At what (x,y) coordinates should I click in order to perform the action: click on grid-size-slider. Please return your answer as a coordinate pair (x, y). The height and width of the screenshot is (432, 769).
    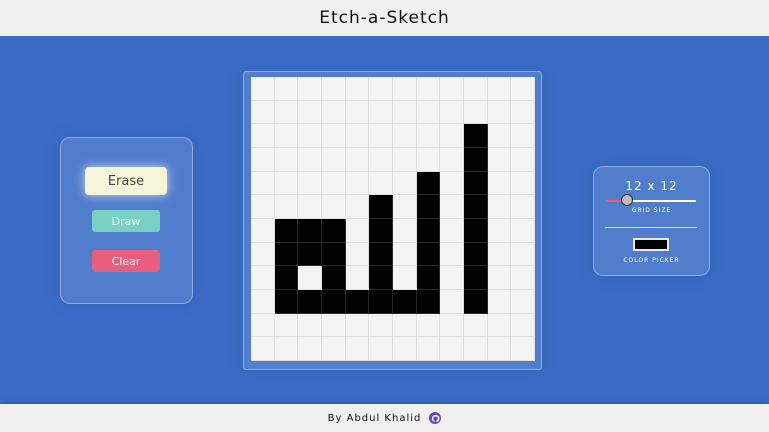
    Looking at the image, I should click on (651, 200).